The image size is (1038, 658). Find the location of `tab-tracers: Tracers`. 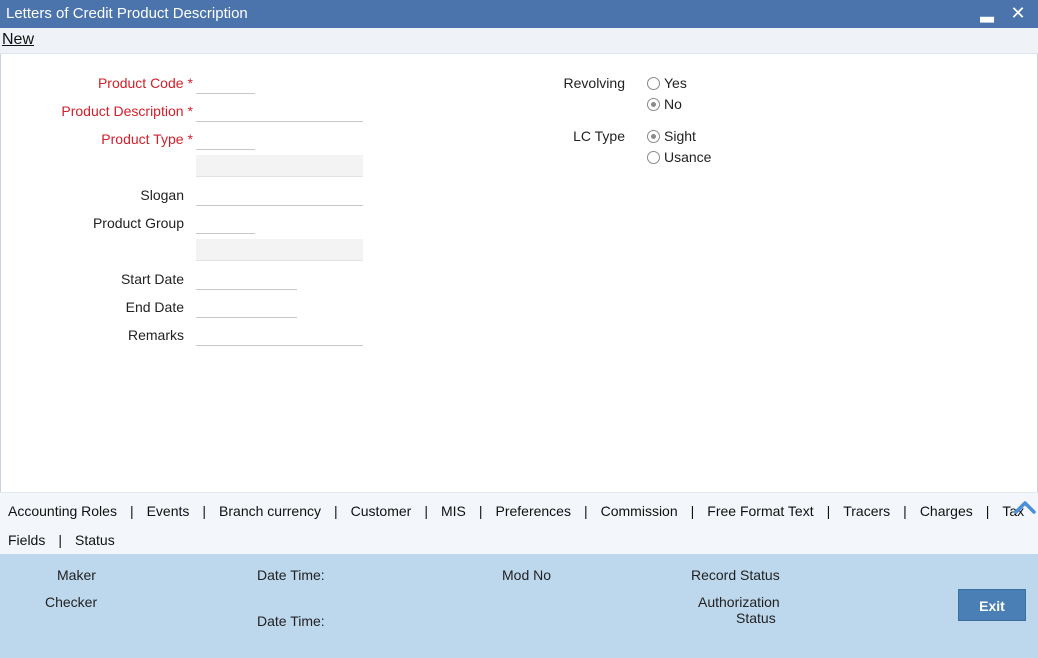

tab-tracers: Tracers is located at coordinates (866, 511).